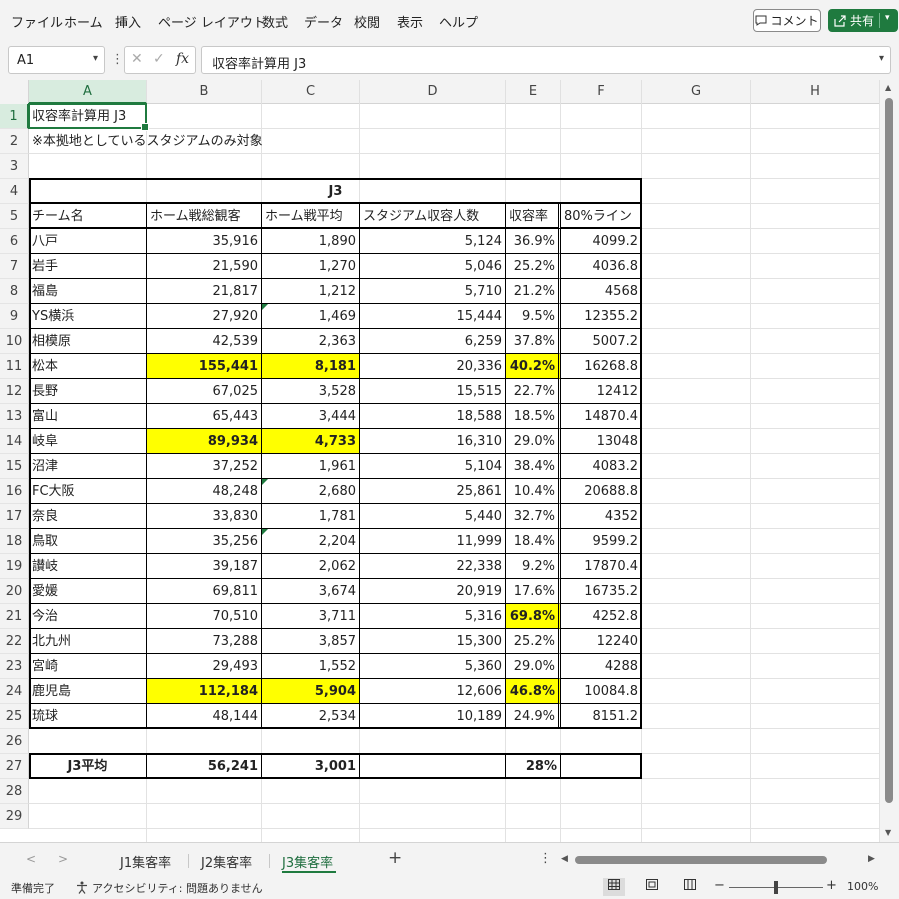  Describe the element at coordinates (601, 92) in the screenshot. I see `column-header-f: F` at that location.